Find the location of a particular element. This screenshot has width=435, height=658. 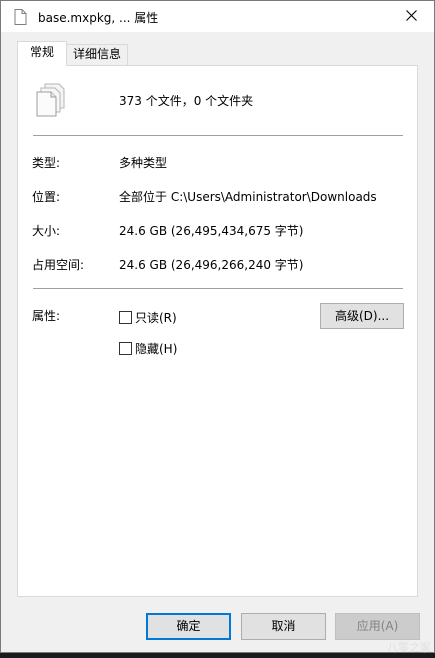

readonly-checkbox: 只读(R) is located at coordinates (148, 317).